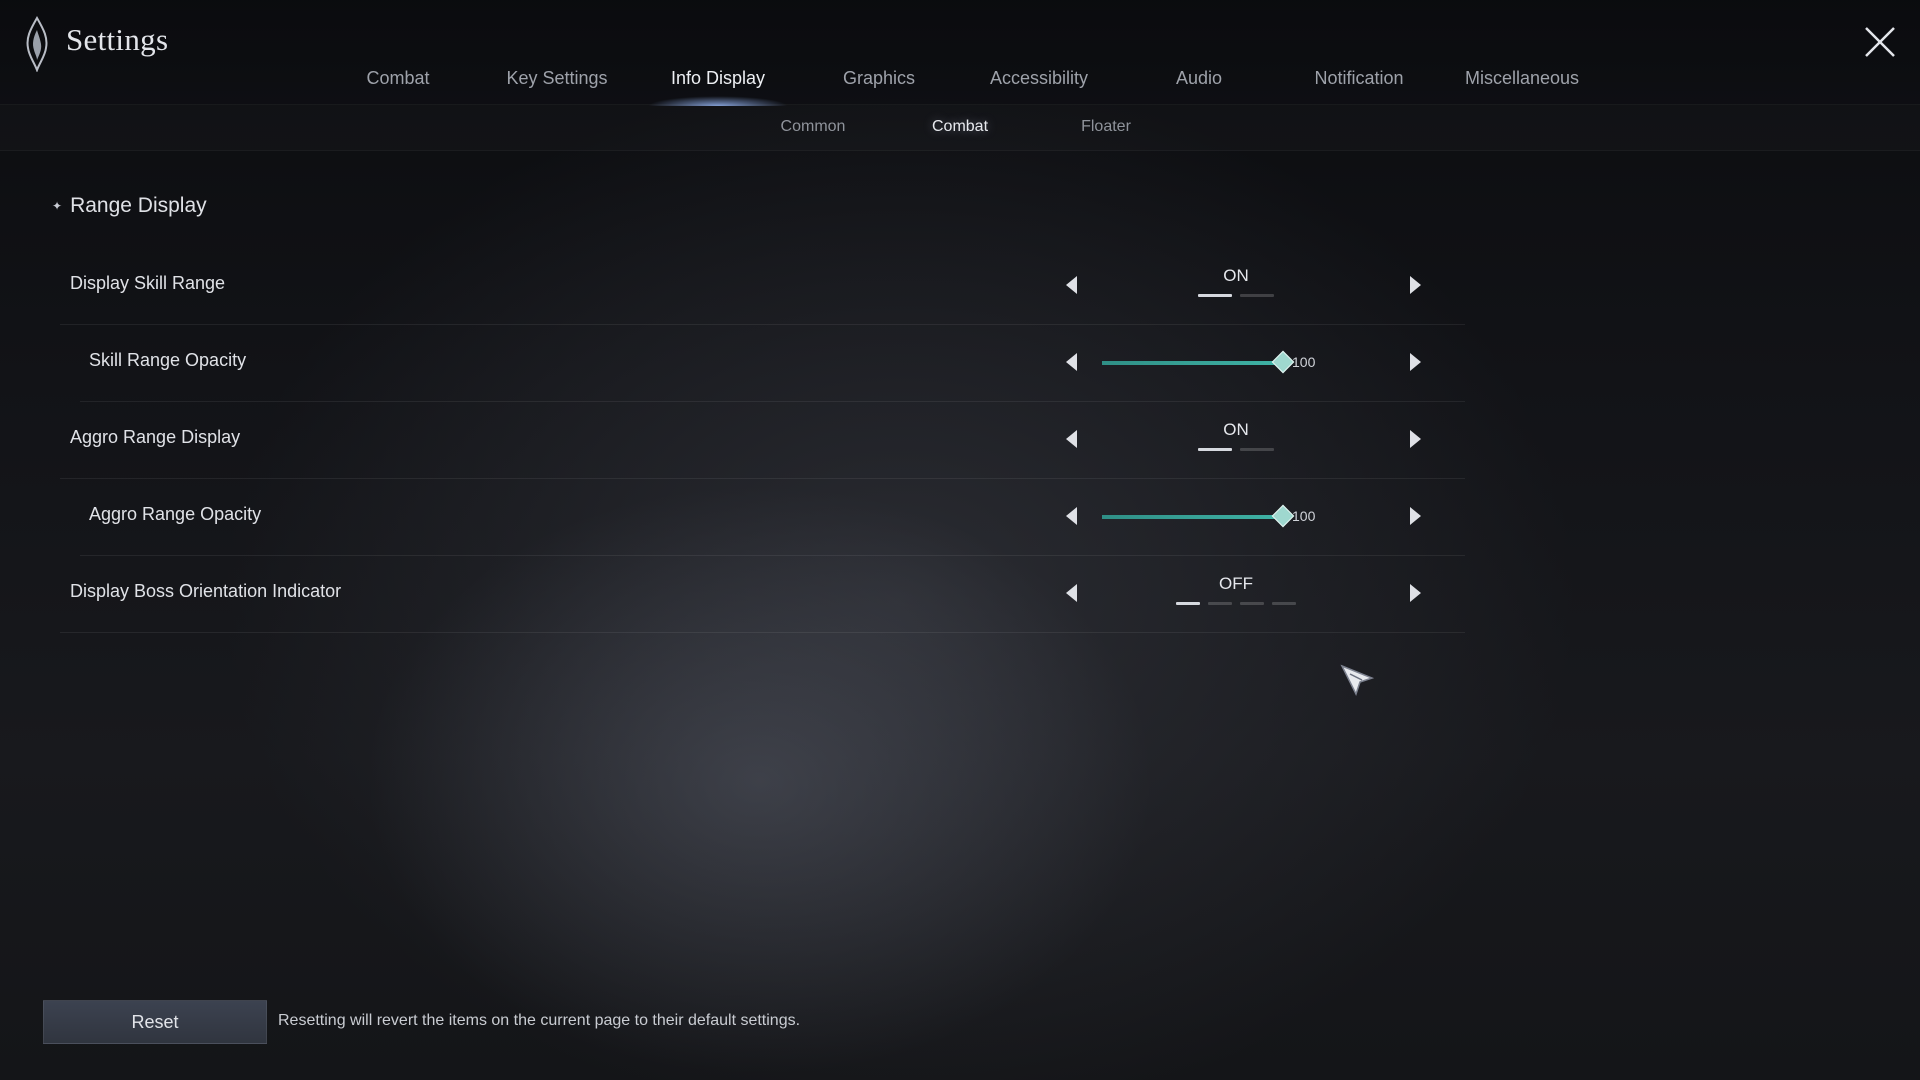 This screenshot has height=1080, width=1920. Describe the element at coordinates (1199, 78) in the screenshot. I see `tab-audio: Audio` at that location.